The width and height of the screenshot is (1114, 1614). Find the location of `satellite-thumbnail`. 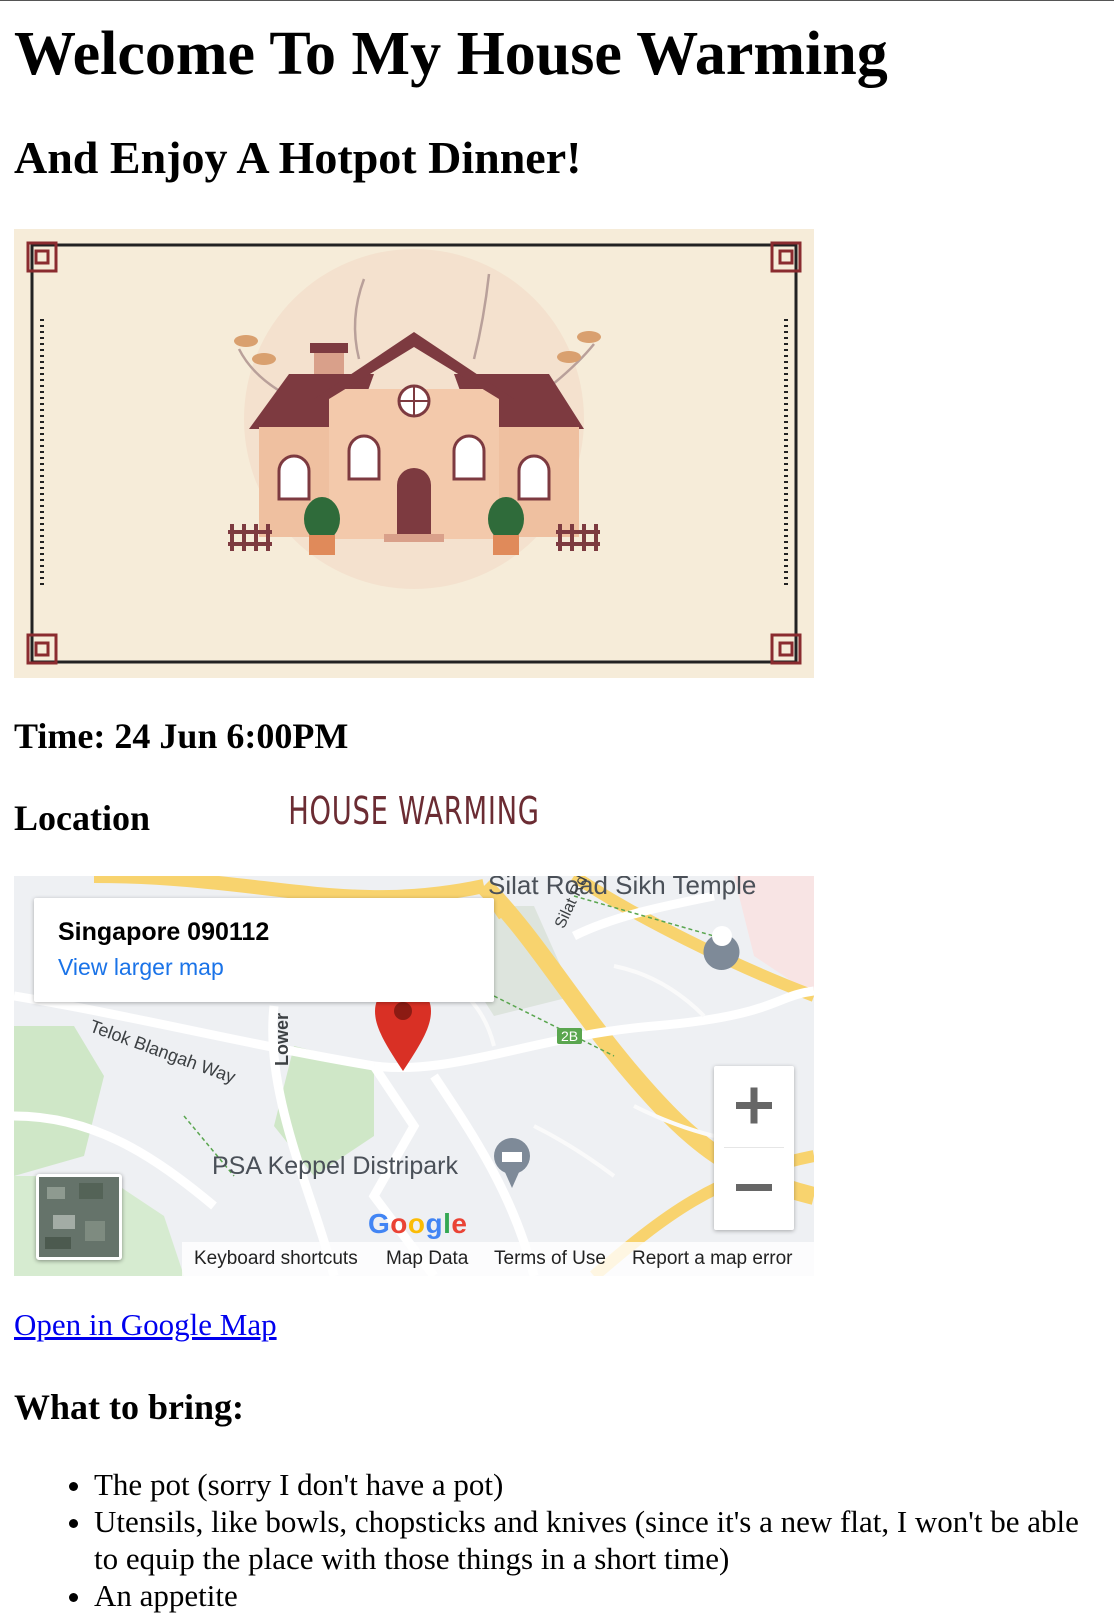

satellite-thumbnail is located at coordinates (79, 1217).